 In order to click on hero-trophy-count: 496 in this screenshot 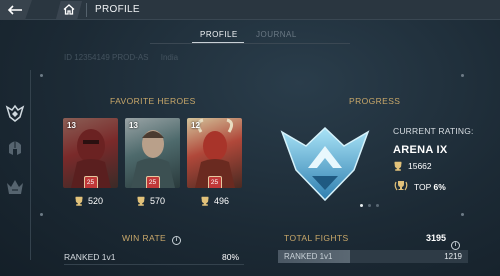, I will do `click(222, 201)`.